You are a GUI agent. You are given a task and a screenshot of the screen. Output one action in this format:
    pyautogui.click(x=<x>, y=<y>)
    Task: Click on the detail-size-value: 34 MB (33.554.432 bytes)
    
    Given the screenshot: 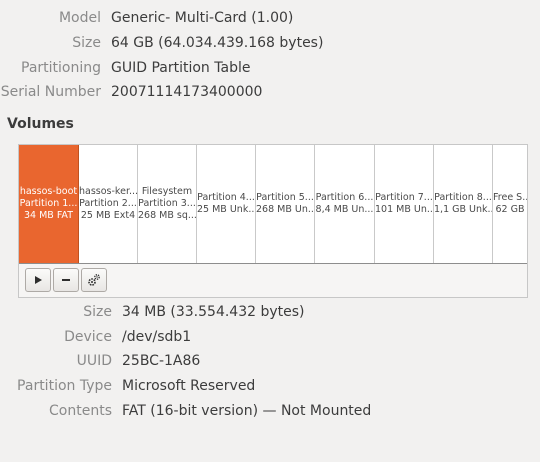 What is the action you would take?
    pyautogui.click(x=213, y=312)
    